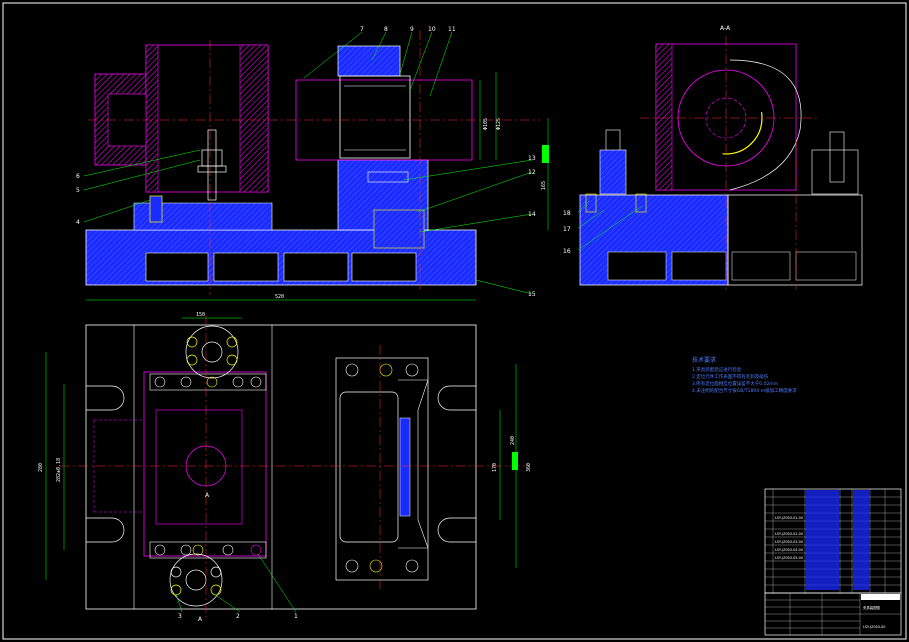 The image size is (909, 642). I want to click on parts-list-fill, so click(837, 540).